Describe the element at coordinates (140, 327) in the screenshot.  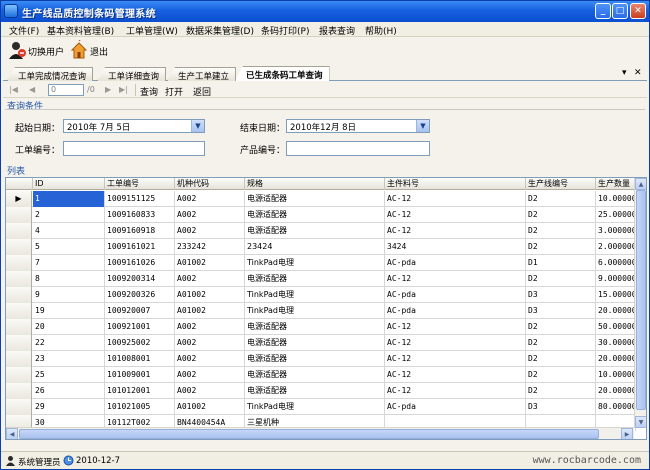
I see `table-cell: 100921001` at that location.